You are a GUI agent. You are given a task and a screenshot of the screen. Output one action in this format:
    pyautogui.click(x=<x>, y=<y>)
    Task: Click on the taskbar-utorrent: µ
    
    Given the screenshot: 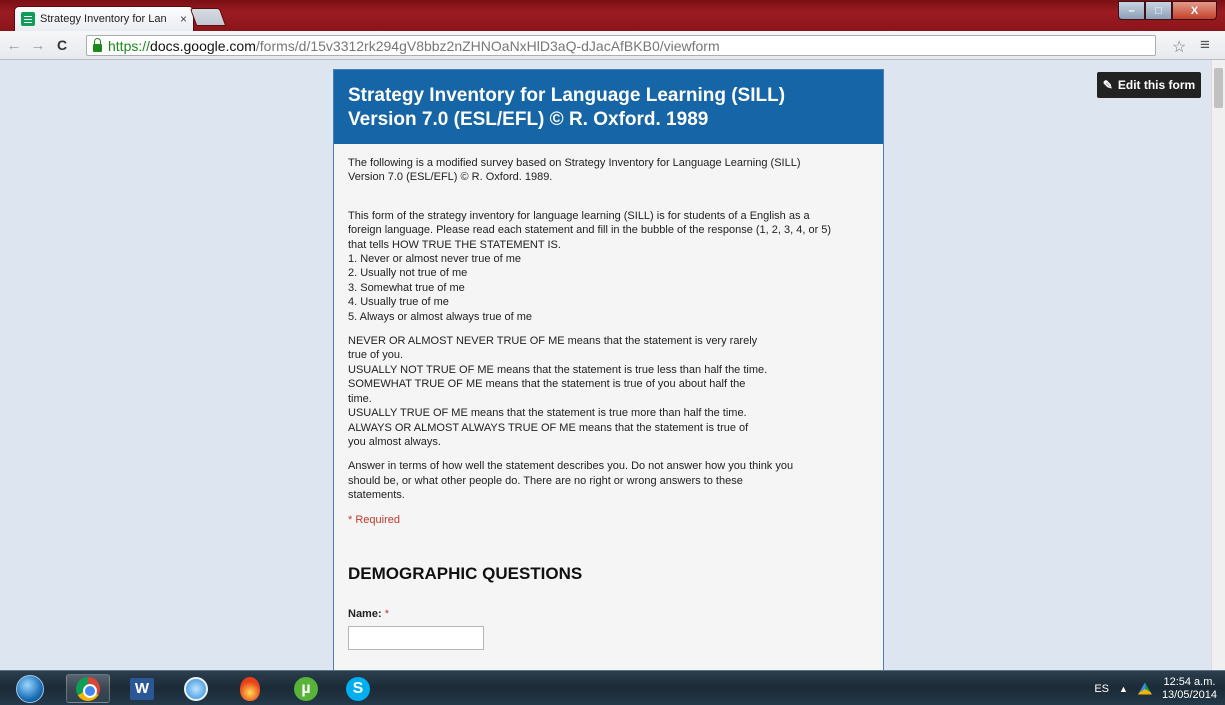 What is the action you would take?
    pyautogui.click(x=306, y=688)
    